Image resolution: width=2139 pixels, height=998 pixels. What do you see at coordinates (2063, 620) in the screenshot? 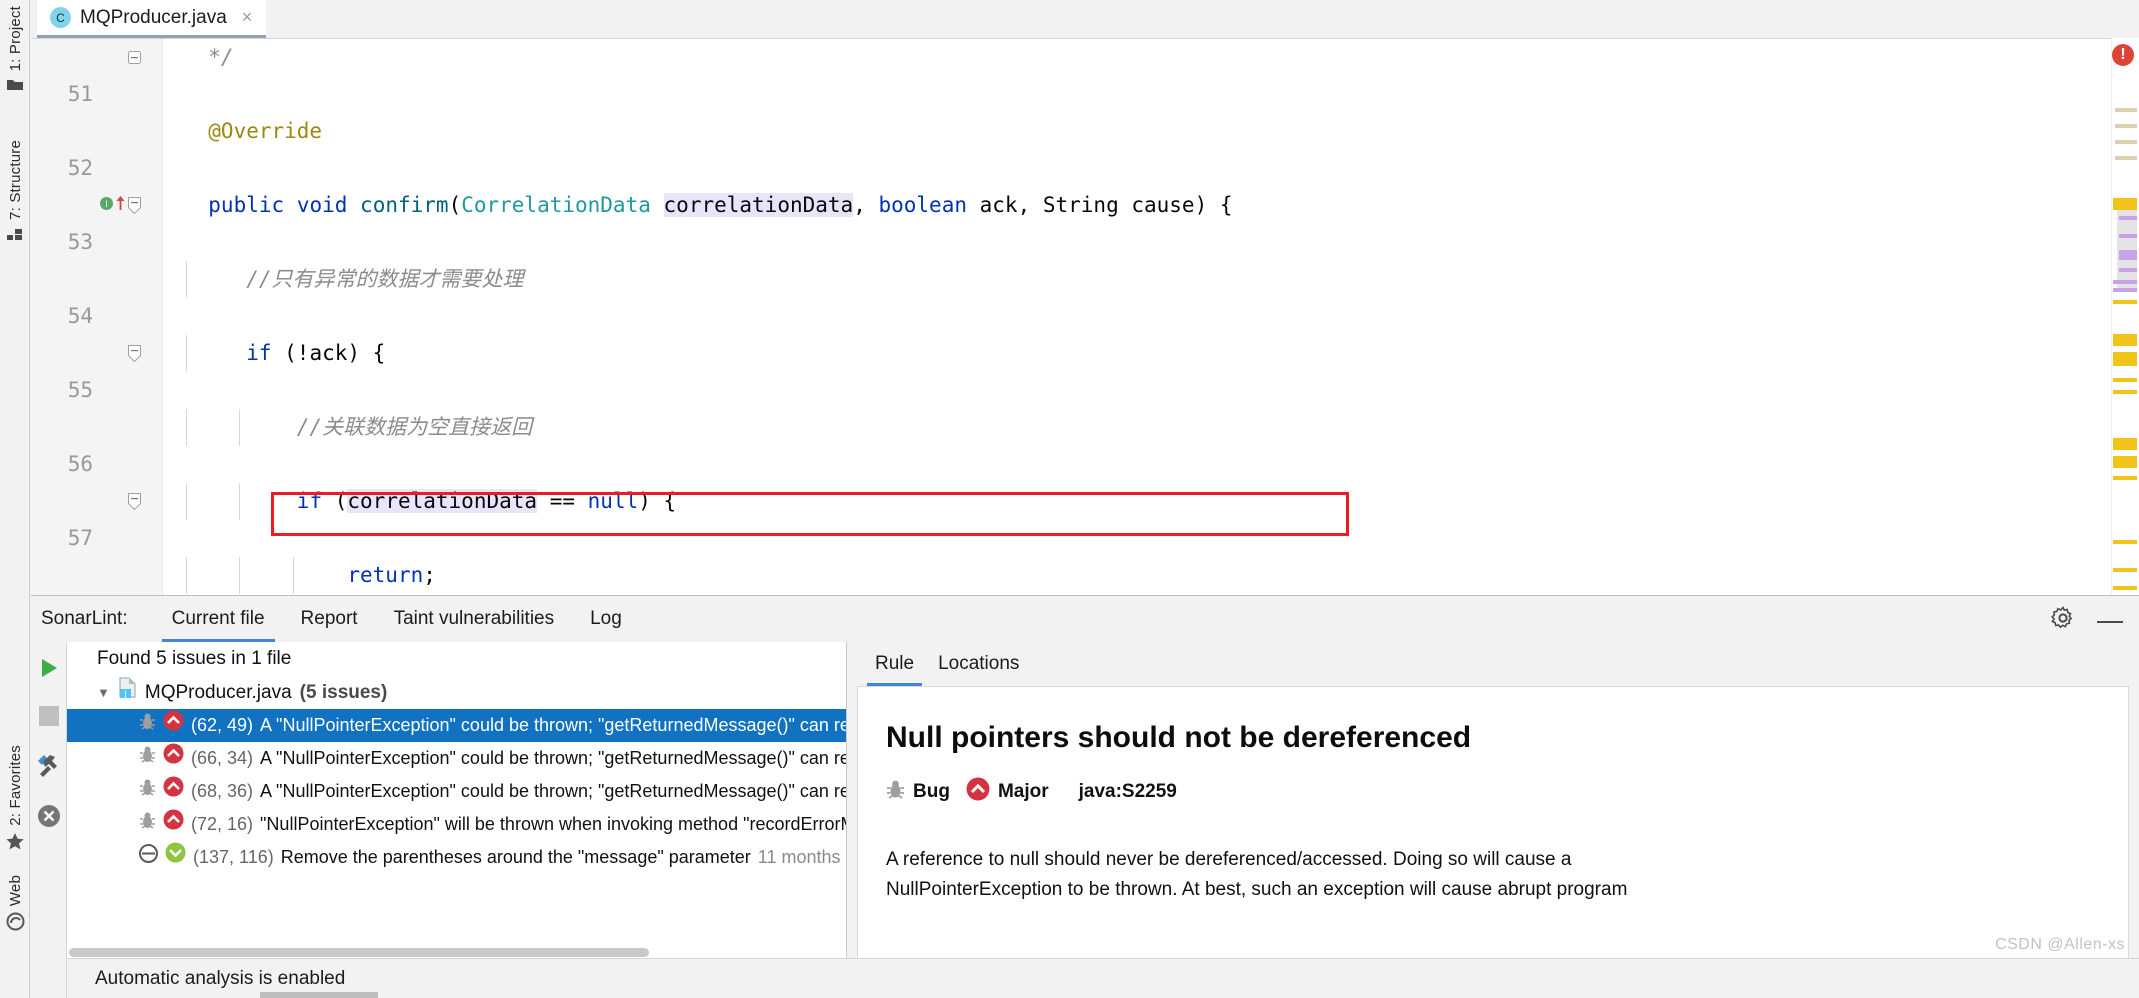
I see `gear-icon` at bounding box center [2063, 620].